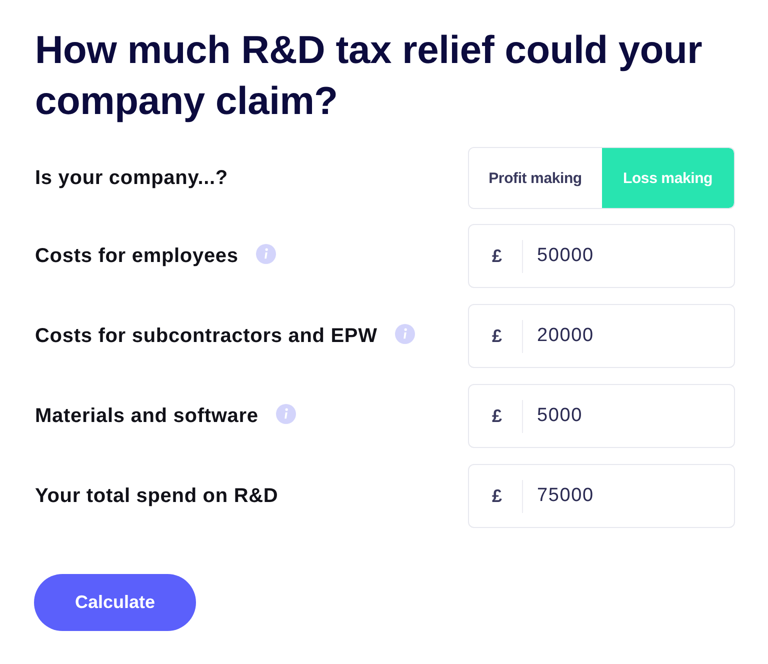  I want to click on amount-input: 75000, so click(632, 496).